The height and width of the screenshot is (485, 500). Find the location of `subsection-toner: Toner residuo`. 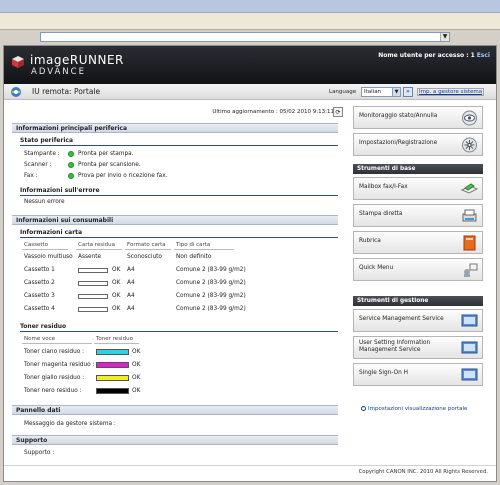

subsection-toner: Toner residuo is located at coordinates (179, 327).